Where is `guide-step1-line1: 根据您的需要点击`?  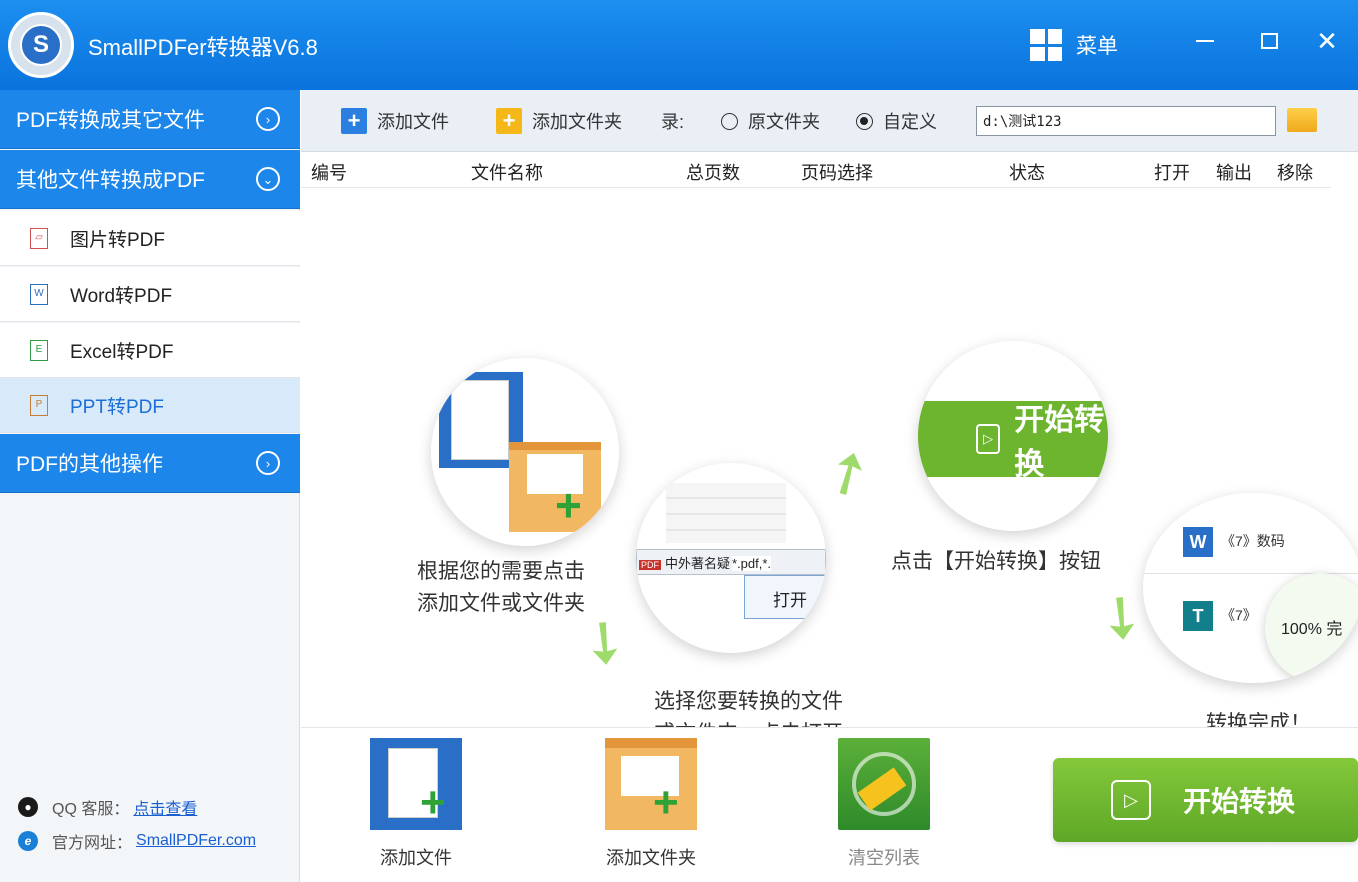
guide-step1-line1: 根据您的需要点击 is located at coordinates (501, 571).